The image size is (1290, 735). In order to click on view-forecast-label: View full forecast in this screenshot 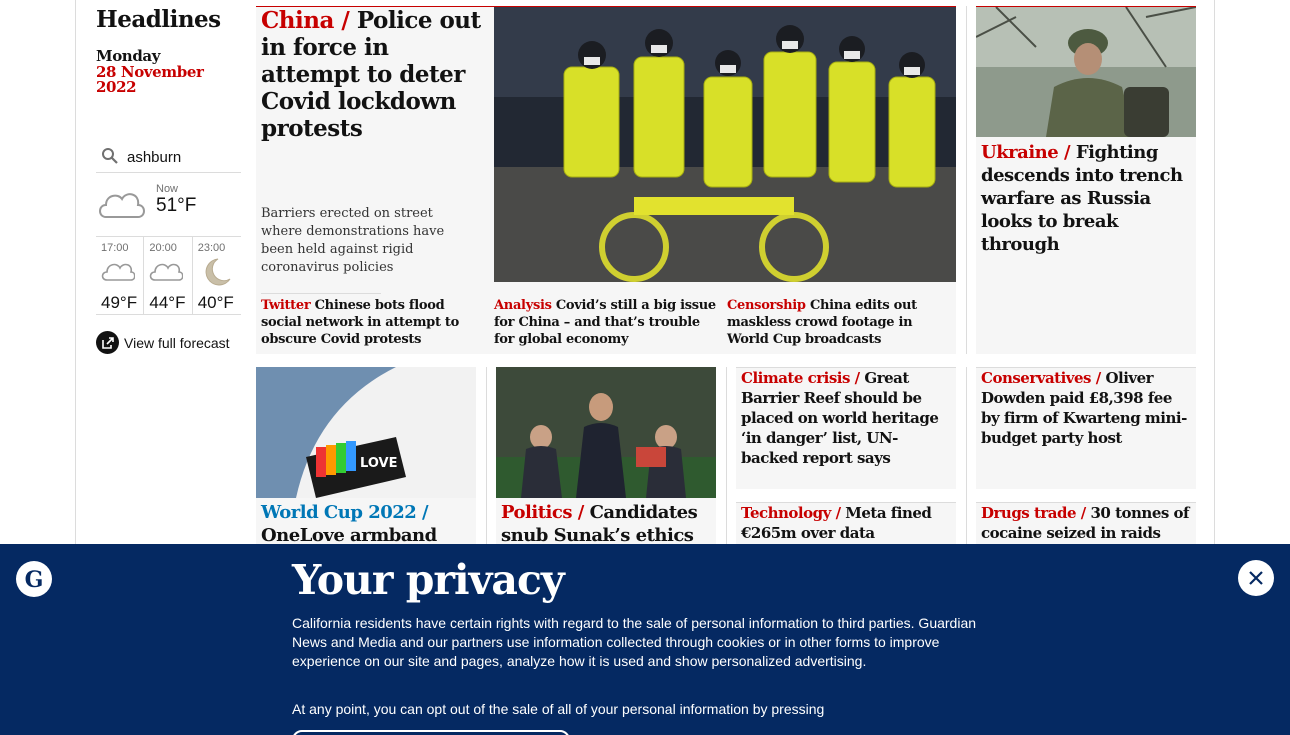, I will do `click(177, 343)`.